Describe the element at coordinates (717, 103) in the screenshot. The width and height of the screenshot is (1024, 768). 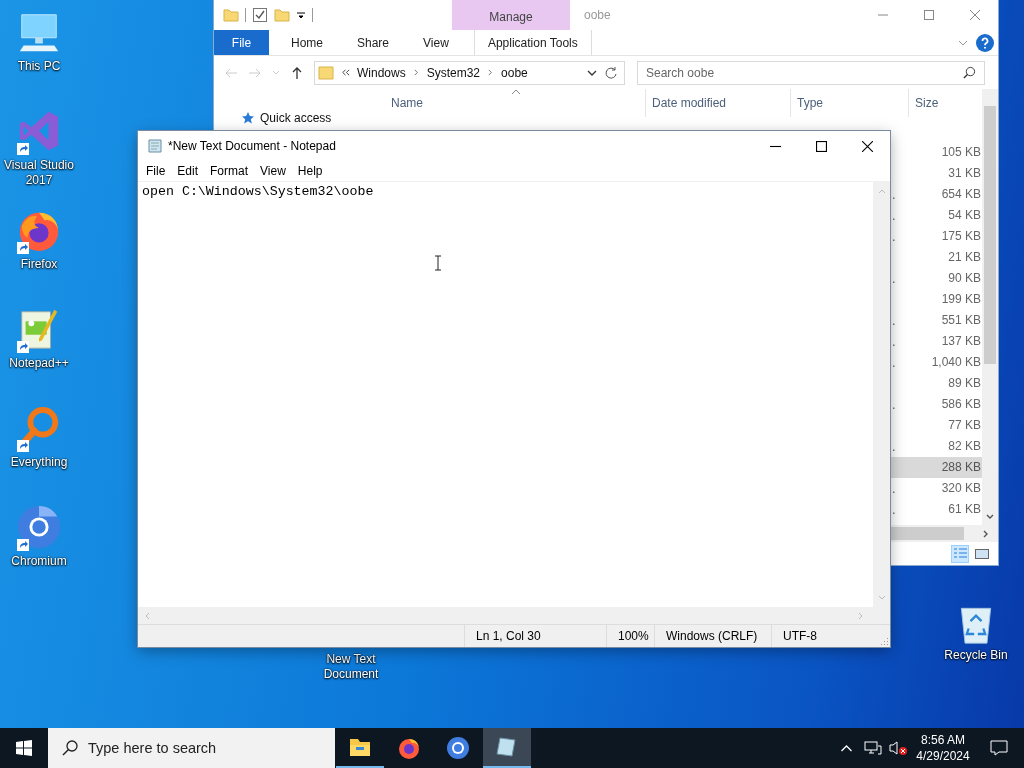
I see `column-header: Date modified` at that location.